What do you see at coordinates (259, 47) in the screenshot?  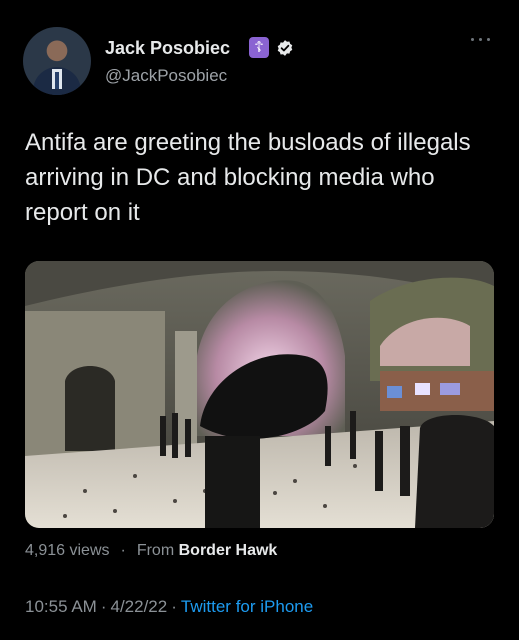 I see `orthodox-cross-icon: ☦` at bounding box center [259, 47].